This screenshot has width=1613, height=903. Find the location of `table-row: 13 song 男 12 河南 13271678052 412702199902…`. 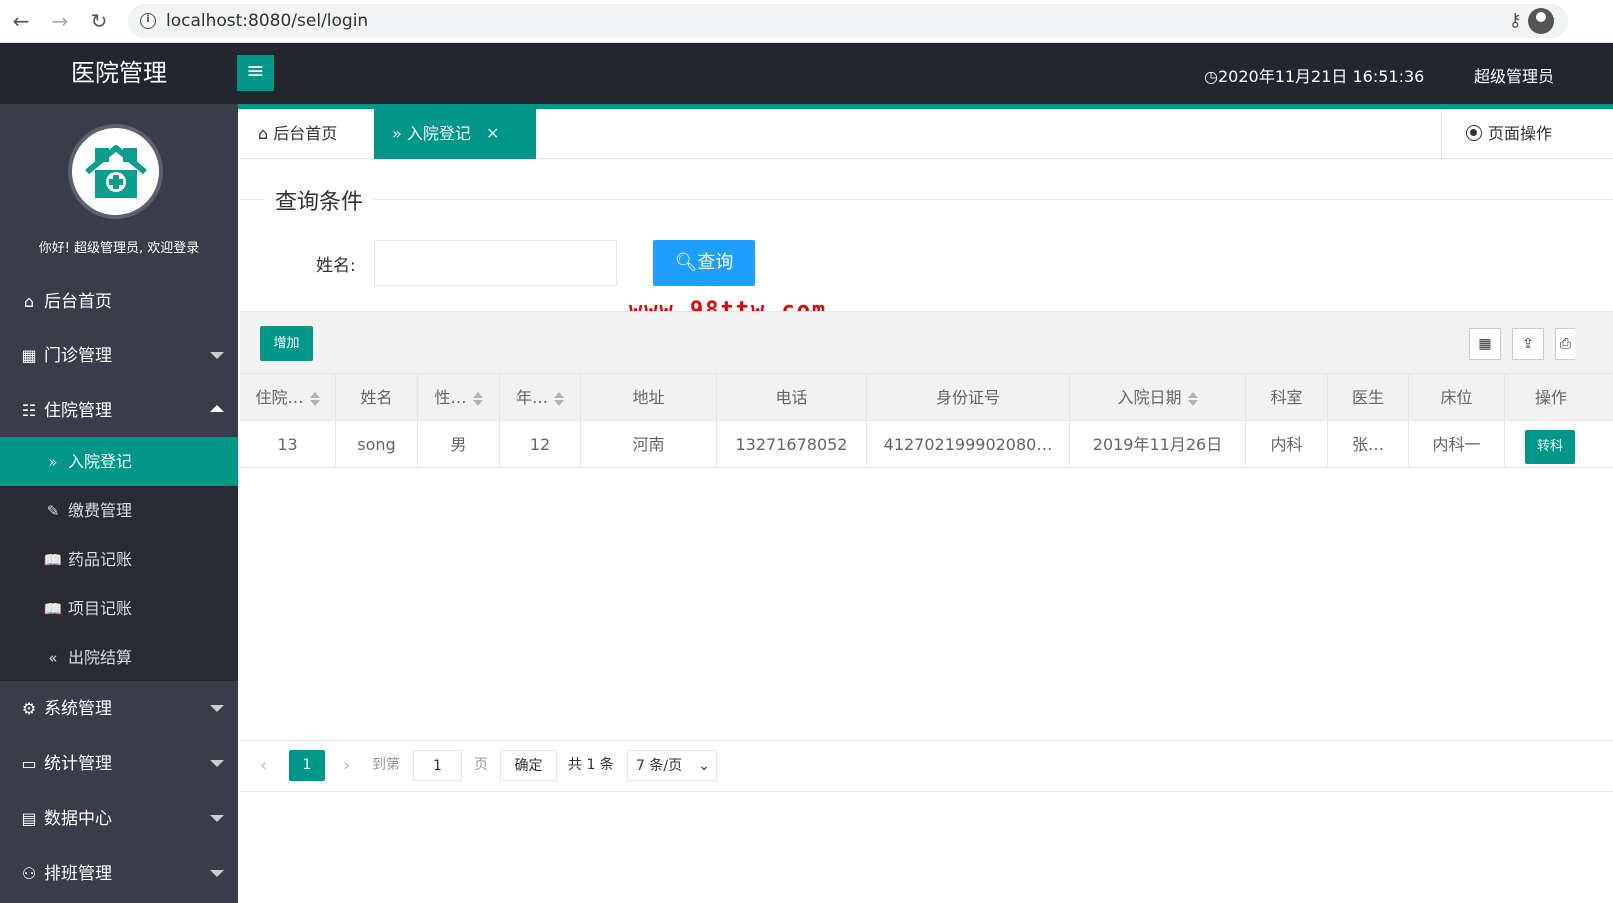

table-row: 13 song 男 12 河南 13271678052 412702199902… is located at coordinates (926, 444).